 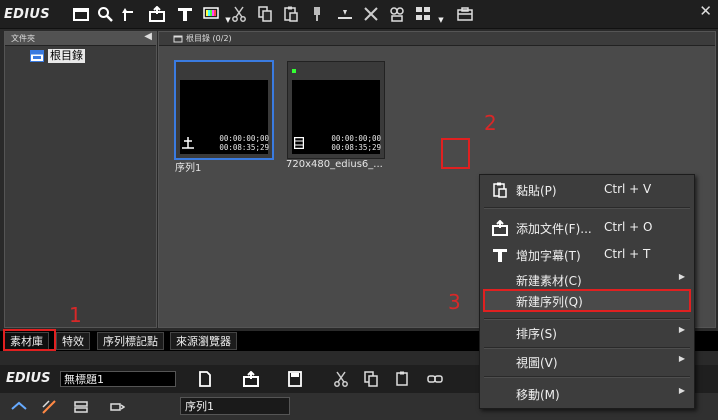 I want to click on save-icon, so click(x=295, y=379).